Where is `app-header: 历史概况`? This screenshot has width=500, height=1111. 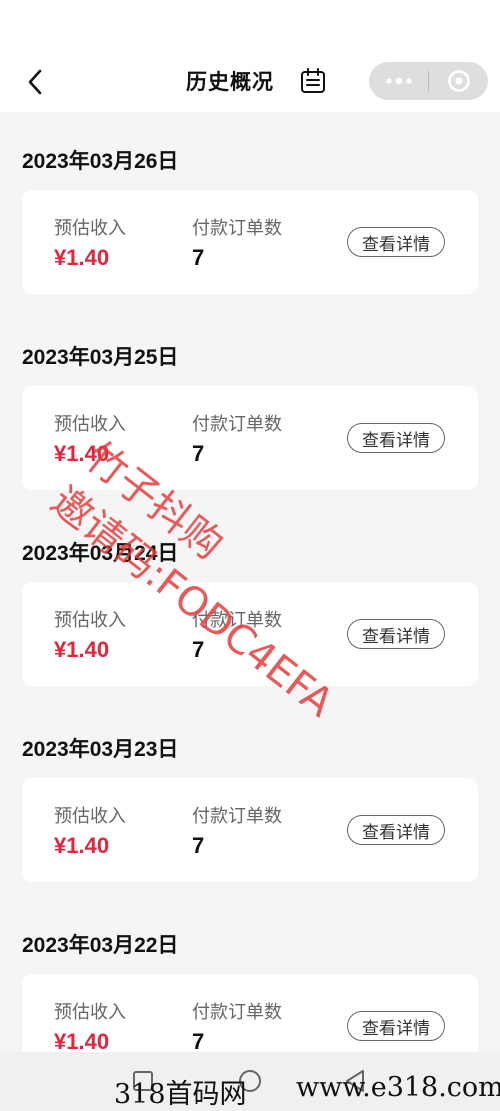 app-header: 历史概况 is located at coordinates (250, 56).